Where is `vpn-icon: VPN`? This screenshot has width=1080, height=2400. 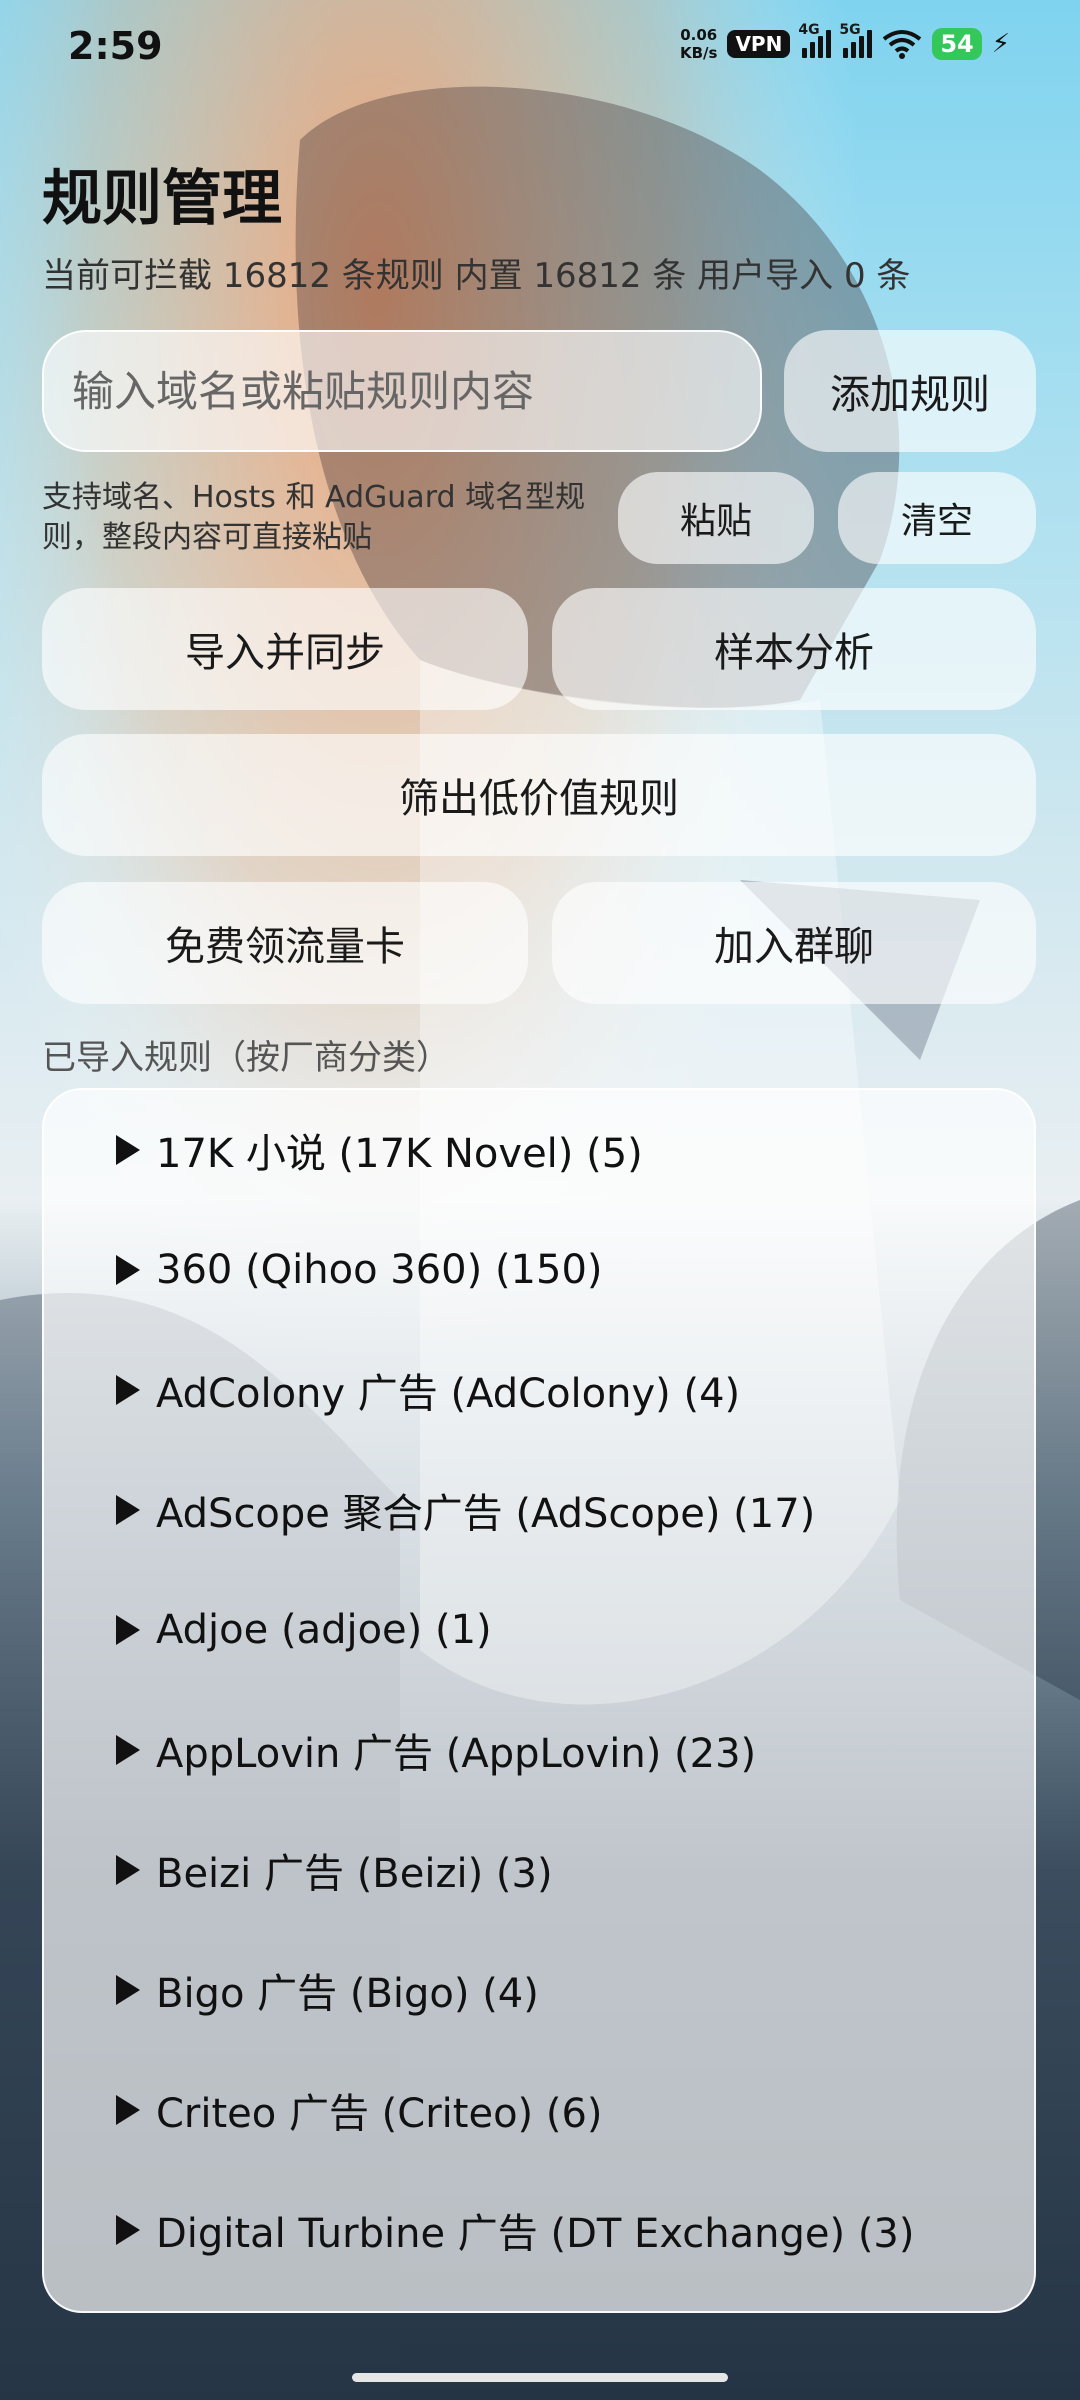 vpn-icon: VPN is located at coordinates (759, 44).